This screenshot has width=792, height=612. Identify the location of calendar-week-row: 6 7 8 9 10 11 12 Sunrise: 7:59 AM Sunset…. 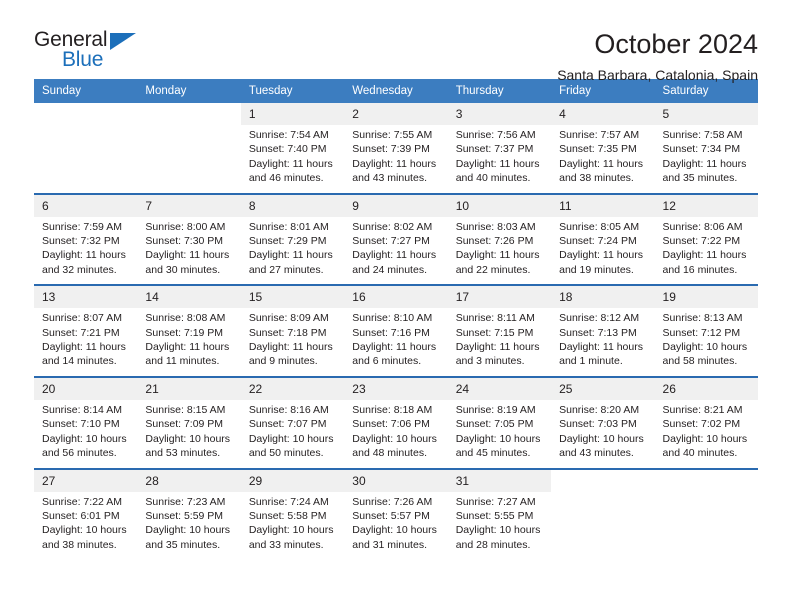
(396, 238).